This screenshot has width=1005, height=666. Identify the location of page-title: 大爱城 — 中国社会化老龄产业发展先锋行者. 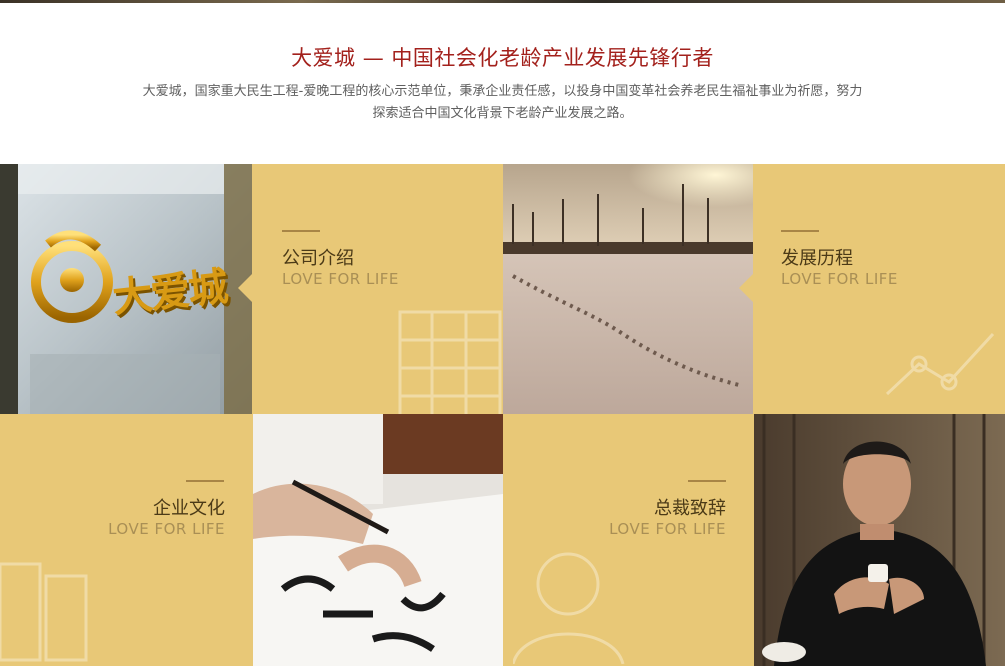
(502, 58).